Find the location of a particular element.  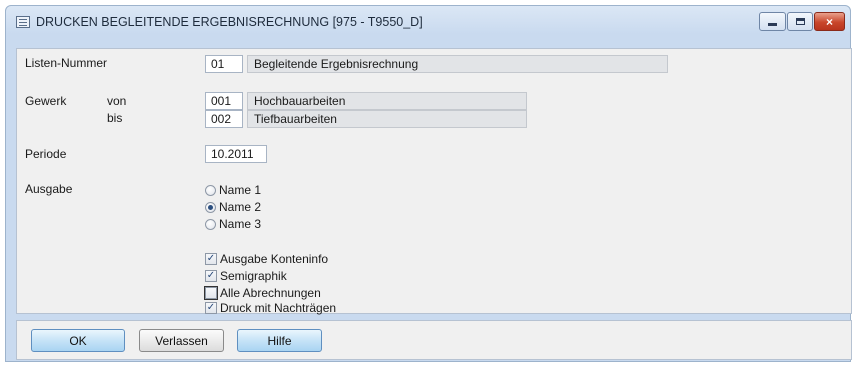

checkbox-ausgabe-konteninfo: ✓ Ausgabe Konteninfo is located at coordinates (266, 259).